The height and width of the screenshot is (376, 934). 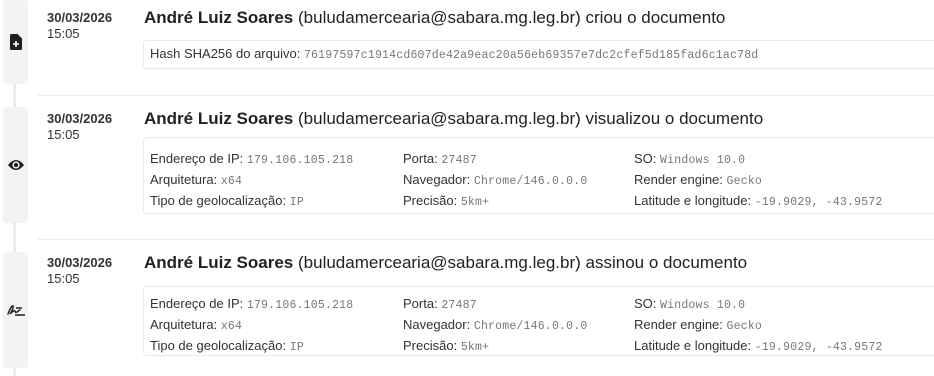 What do you see at coordinates (666, 262) in the screenshot?
I see `event-action: assinou o documento` at bounding box center [666, 262].